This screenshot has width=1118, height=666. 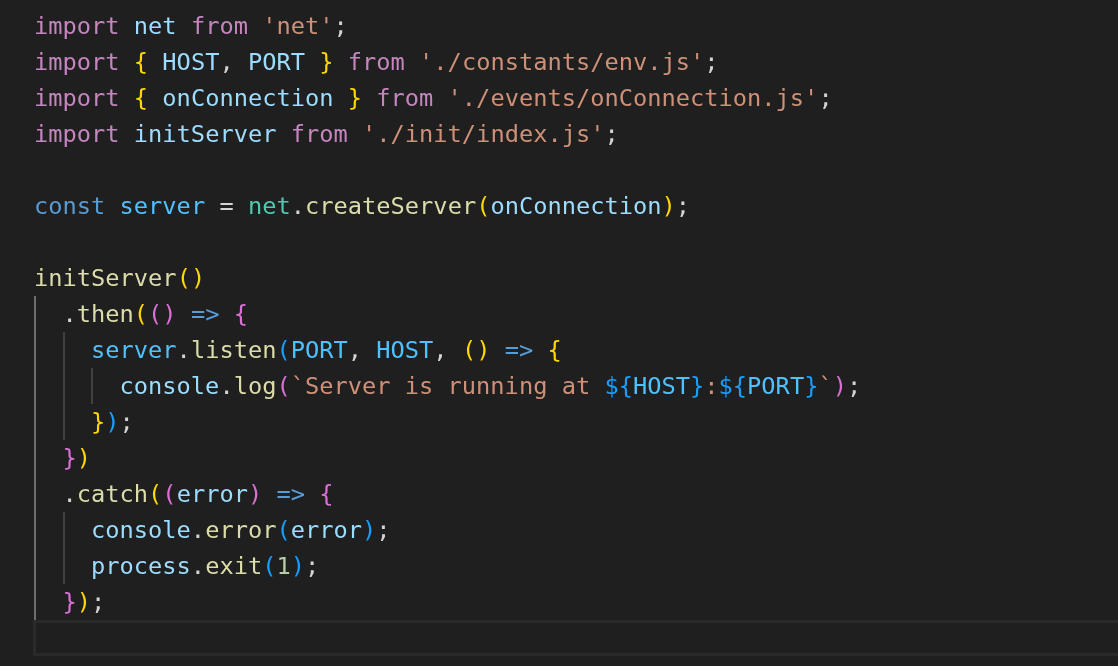 What do you see at coordinates (576, 566) in the screenshot?
I see `code-line: process.exit(1);` at bounding box center [576, 566].